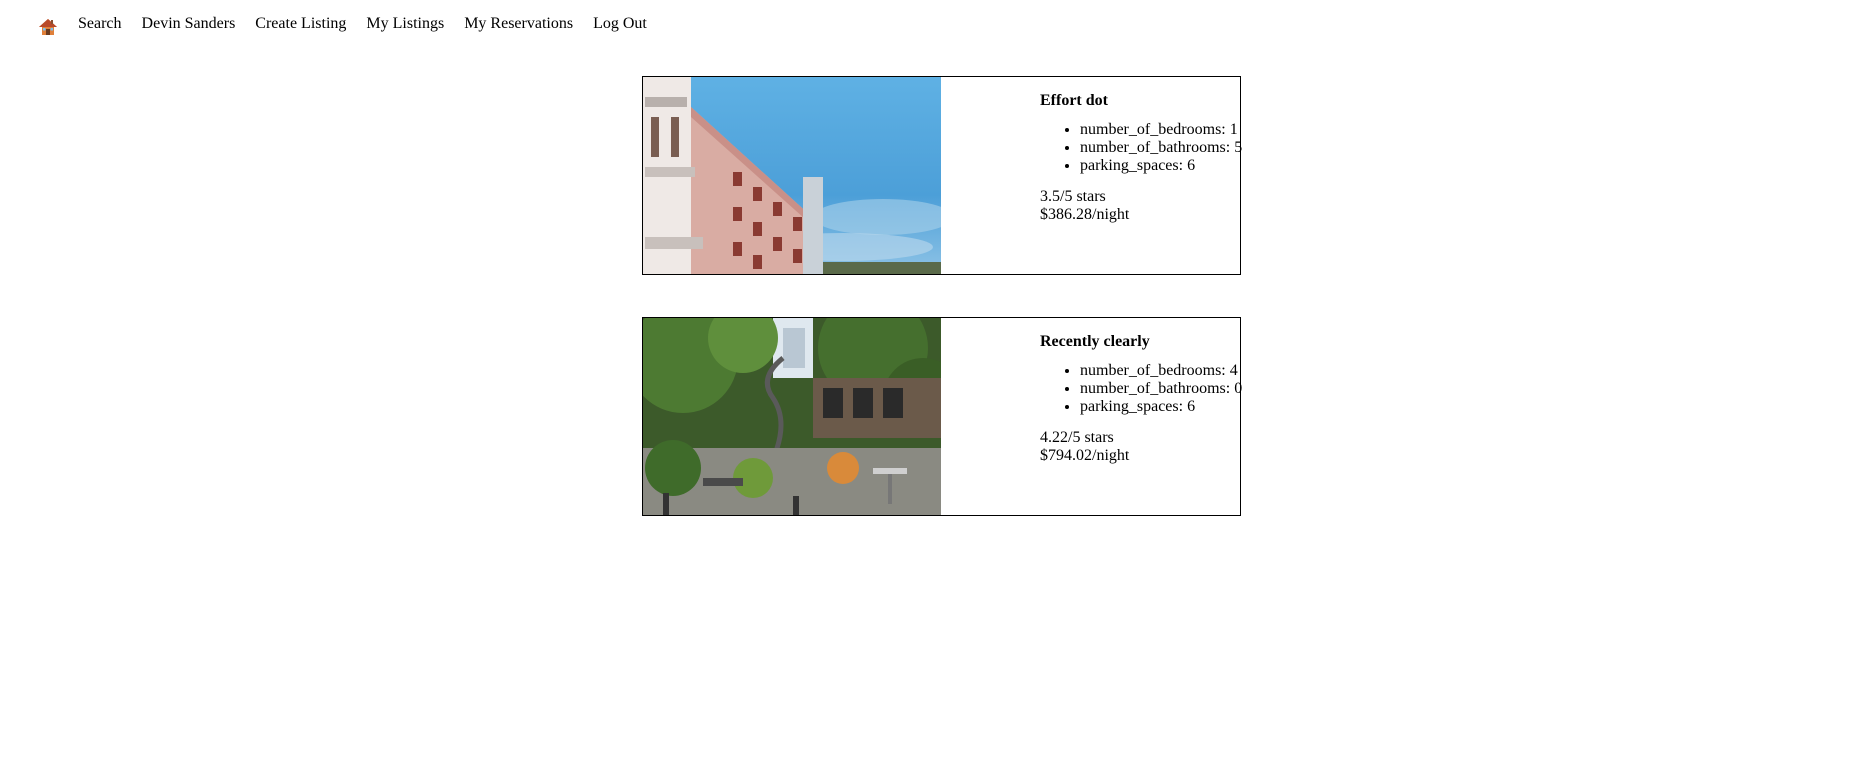 Image resolution: width=1871 pixels, height=773 pixels. I want to click on nav-search-link: Search, so click(100, 24).